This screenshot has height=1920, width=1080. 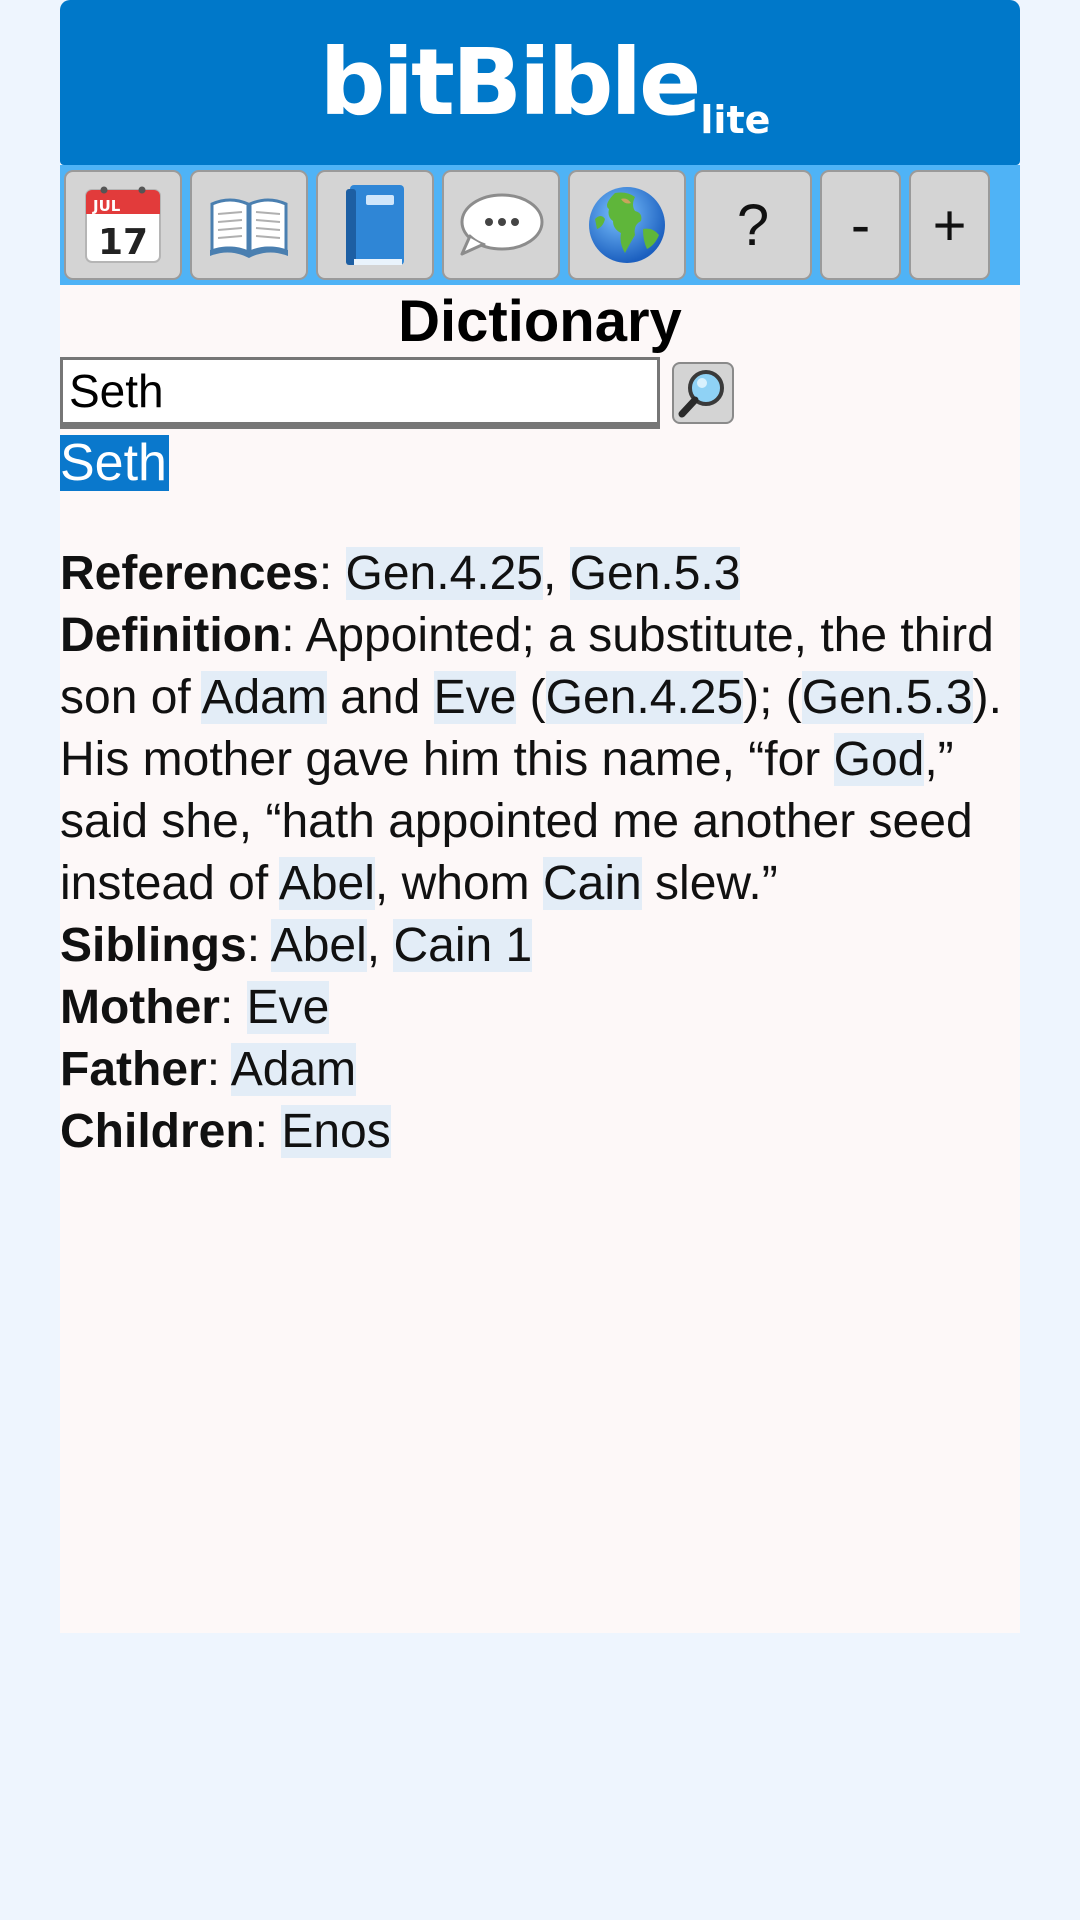 I want to click on toolbar: JUL 17 ? - +, so click(x=540, y=225).